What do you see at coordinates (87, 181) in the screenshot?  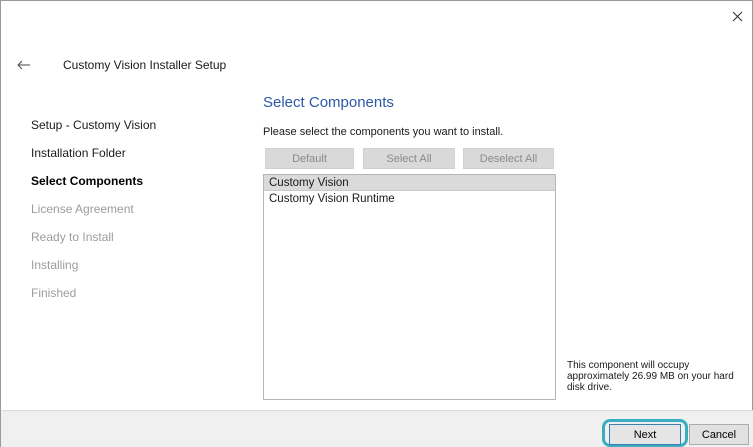 I see `step-select-components: Select Components` at bounding box center [87, 181].